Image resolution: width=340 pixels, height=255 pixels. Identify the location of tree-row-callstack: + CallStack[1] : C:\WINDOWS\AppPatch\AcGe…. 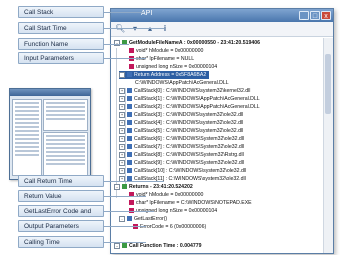
(189, 99).